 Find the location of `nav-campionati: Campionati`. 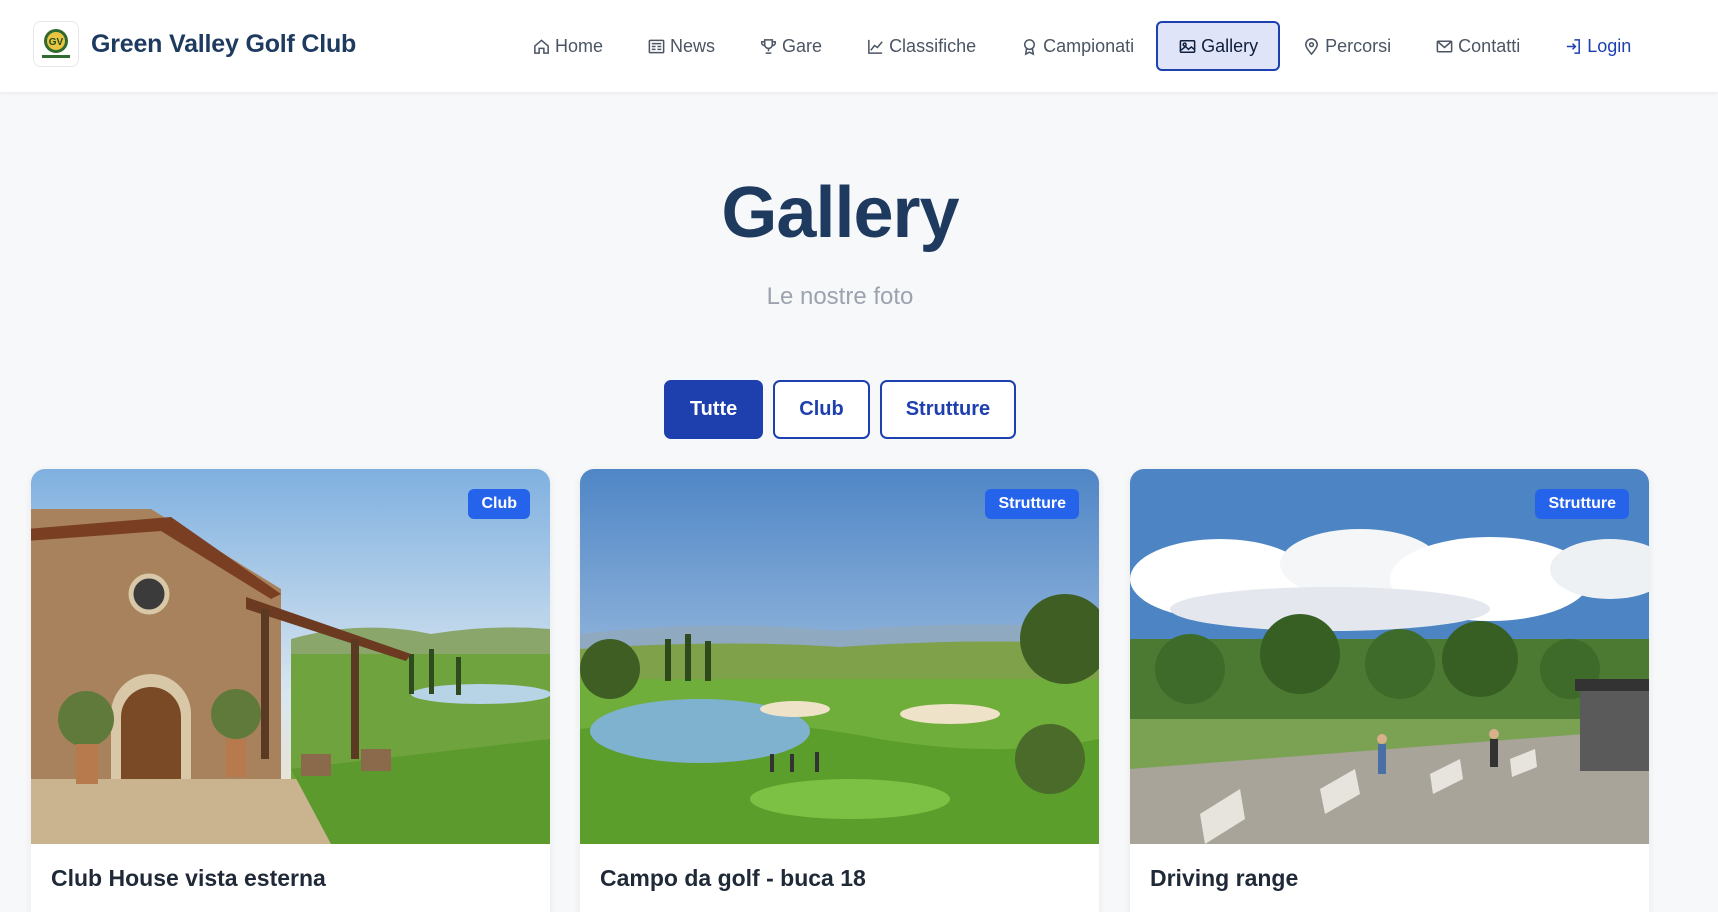

nav-campionati: Campionati is located at coordinates (1077, 46).